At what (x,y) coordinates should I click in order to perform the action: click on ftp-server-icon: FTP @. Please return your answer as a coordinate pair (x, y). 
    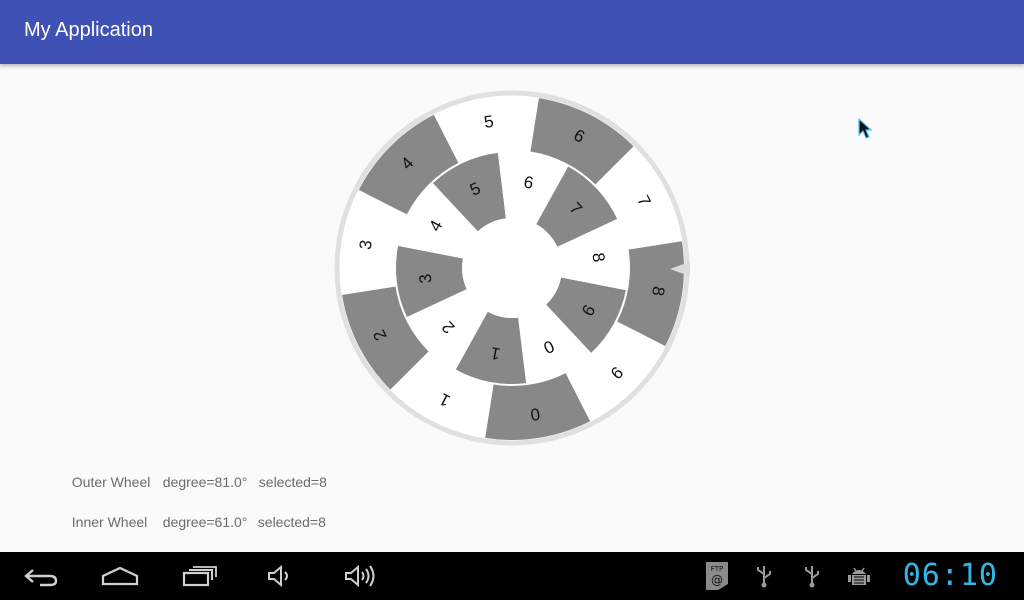
    Looking at the image, I should click on (717, 578).